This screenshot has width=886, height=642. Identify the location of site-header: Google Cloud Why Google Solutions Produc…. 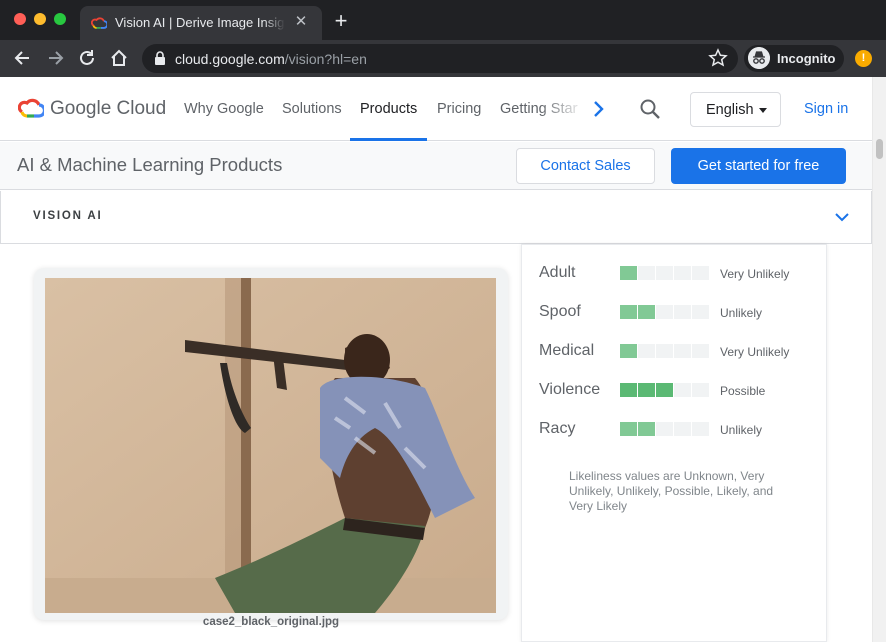
(436, 109).